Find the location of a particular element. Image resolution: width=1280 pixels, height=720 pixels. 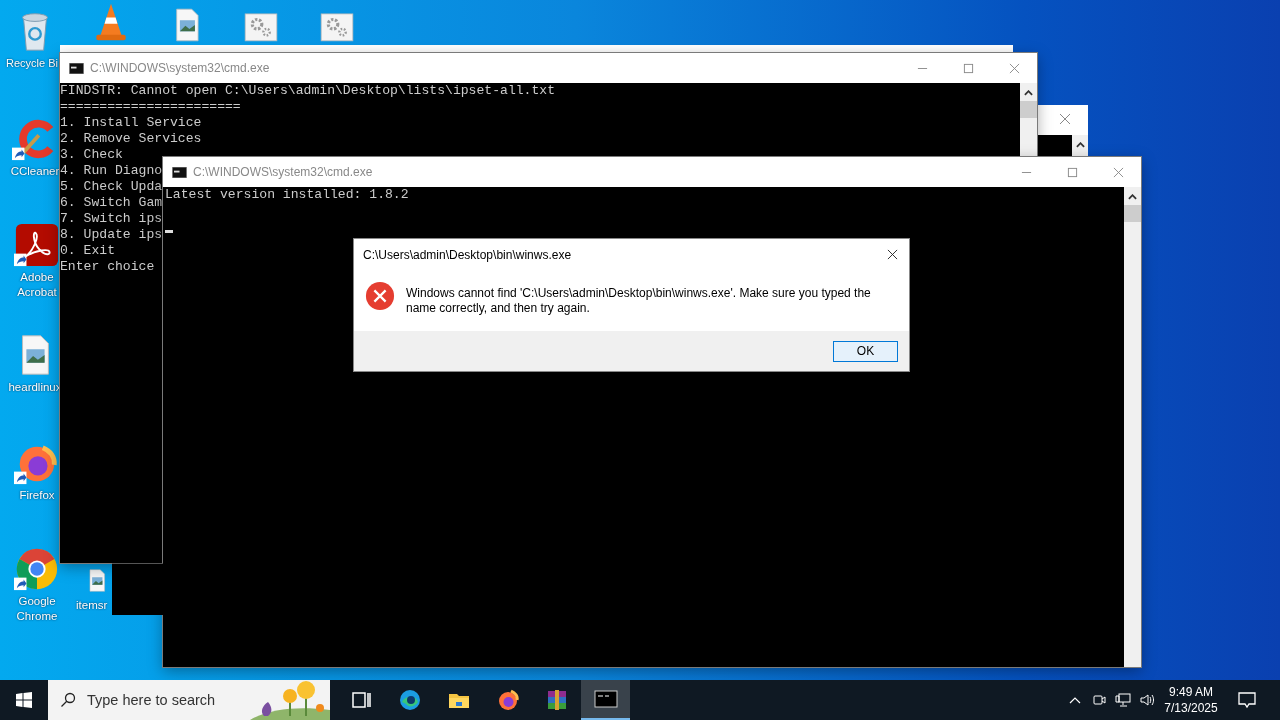

icon-label: heardlinux is located at coordinates (35, 387).